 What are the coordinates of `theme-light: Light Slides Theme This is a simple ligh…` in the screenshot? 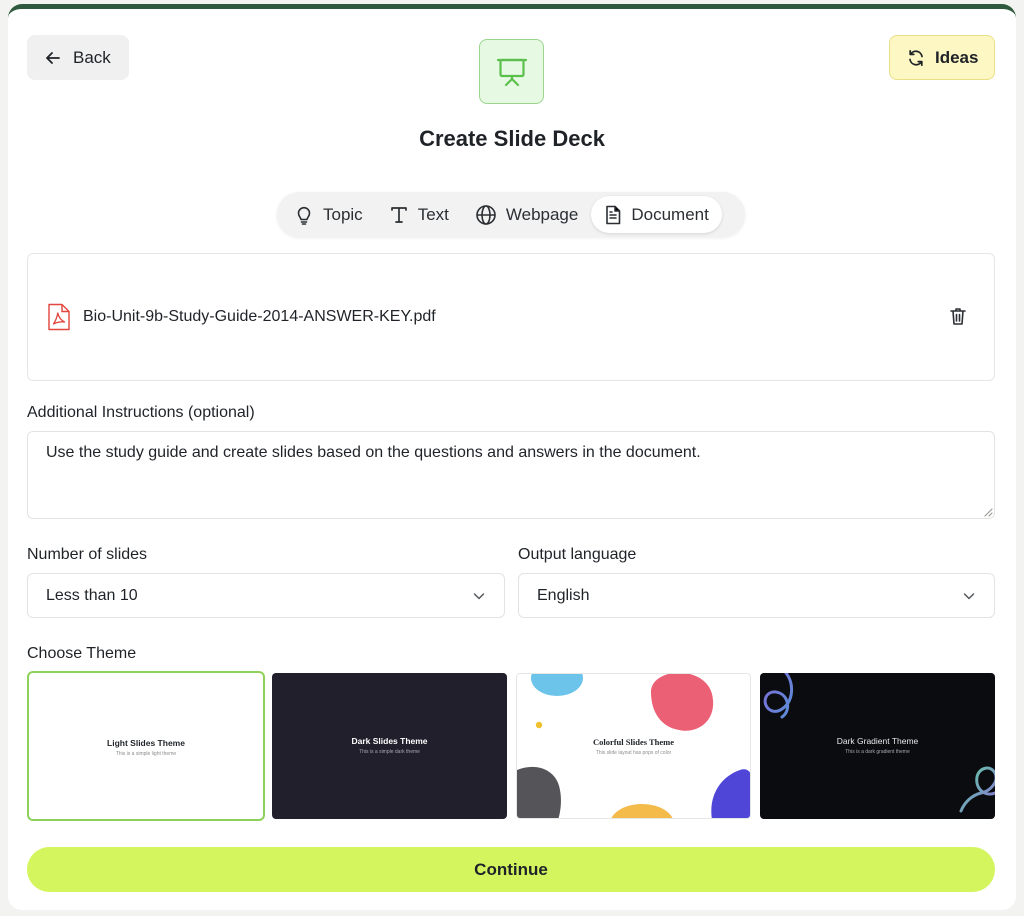 It's located at (146, 746).